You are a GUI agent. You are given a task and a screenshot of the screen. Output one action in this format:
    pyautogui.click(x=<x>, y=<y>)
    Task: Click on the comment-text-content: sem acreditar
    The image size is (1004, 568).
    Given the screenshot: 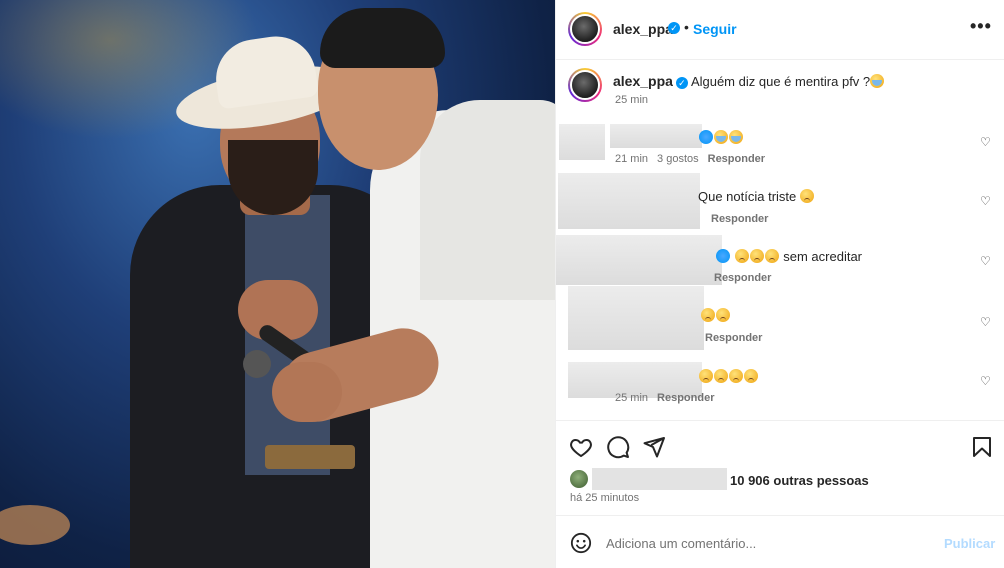 What is the action you would take?
    pyautogui.click(x=822, y=256)
    